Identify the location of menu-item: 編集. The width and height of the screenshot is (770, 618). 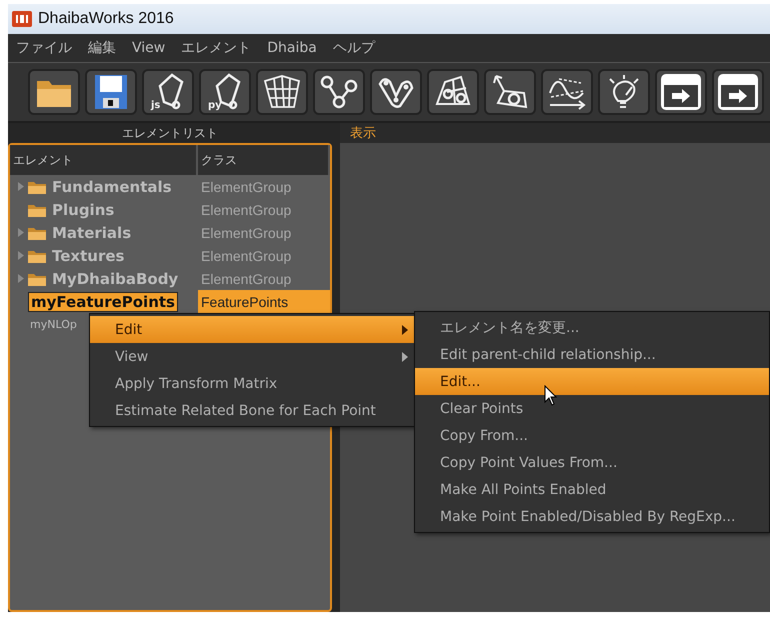
(102, 48).